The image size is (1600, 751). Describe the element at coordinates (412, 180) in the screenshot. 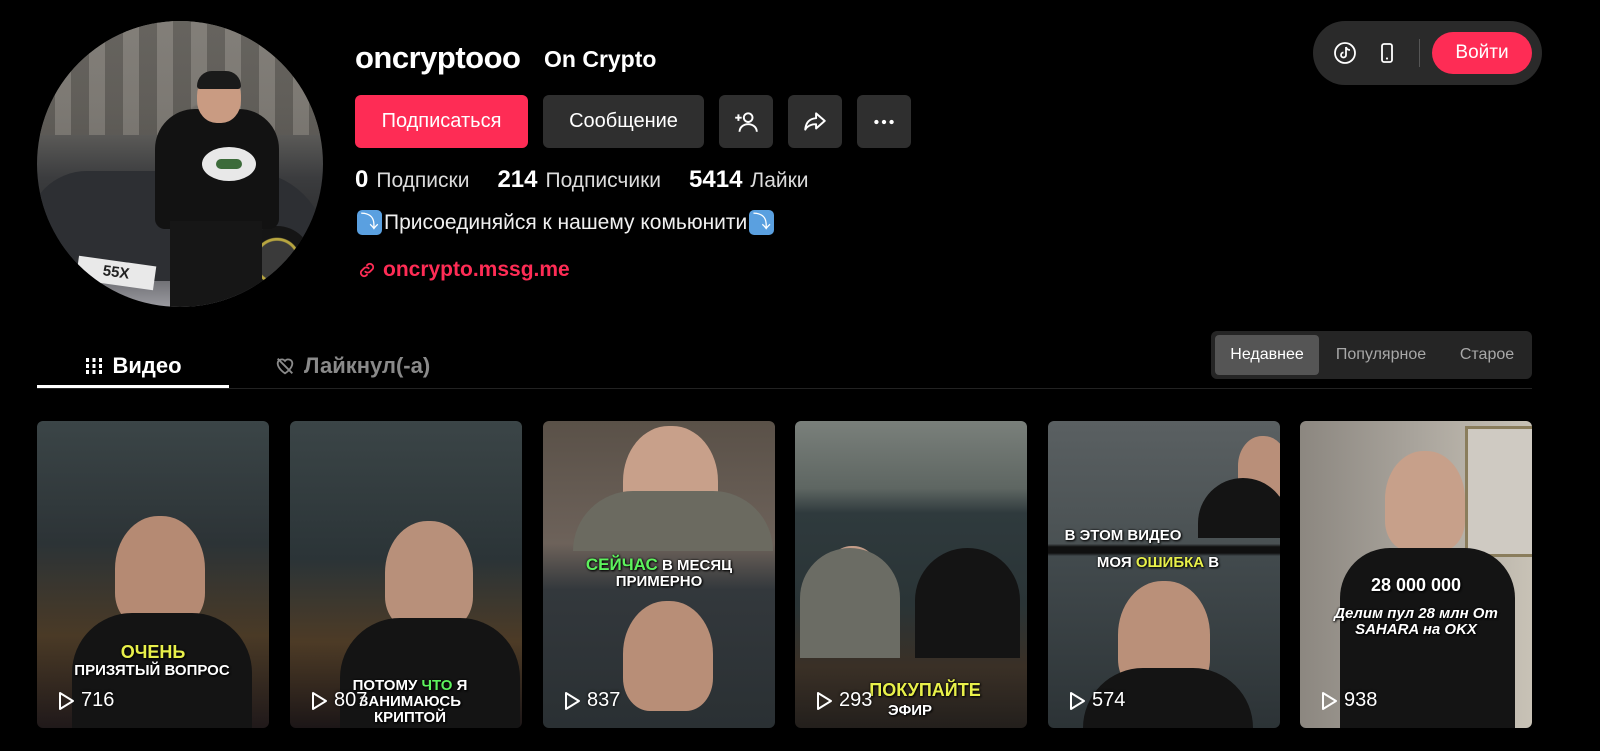

I see `following-count: 0 Подписки` at that location.